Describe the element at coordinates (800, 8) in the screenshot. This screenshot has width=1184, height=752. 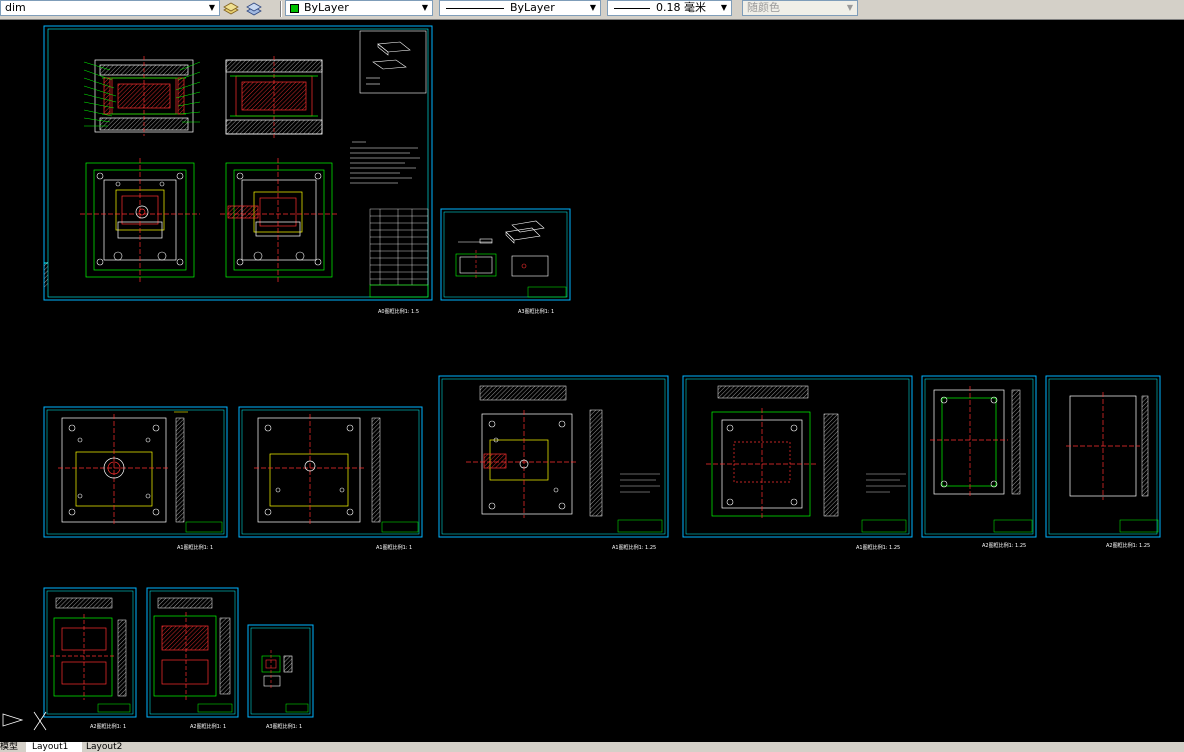
I see `plotstyle-dropdown: 随颜色 ▼` at that location.